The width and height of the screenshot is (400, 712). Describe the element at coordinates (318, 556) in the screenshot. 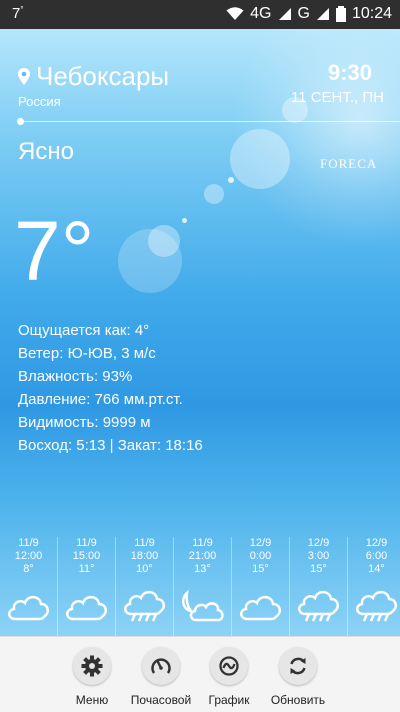

I see `forecast-time: 3:00` at that location.